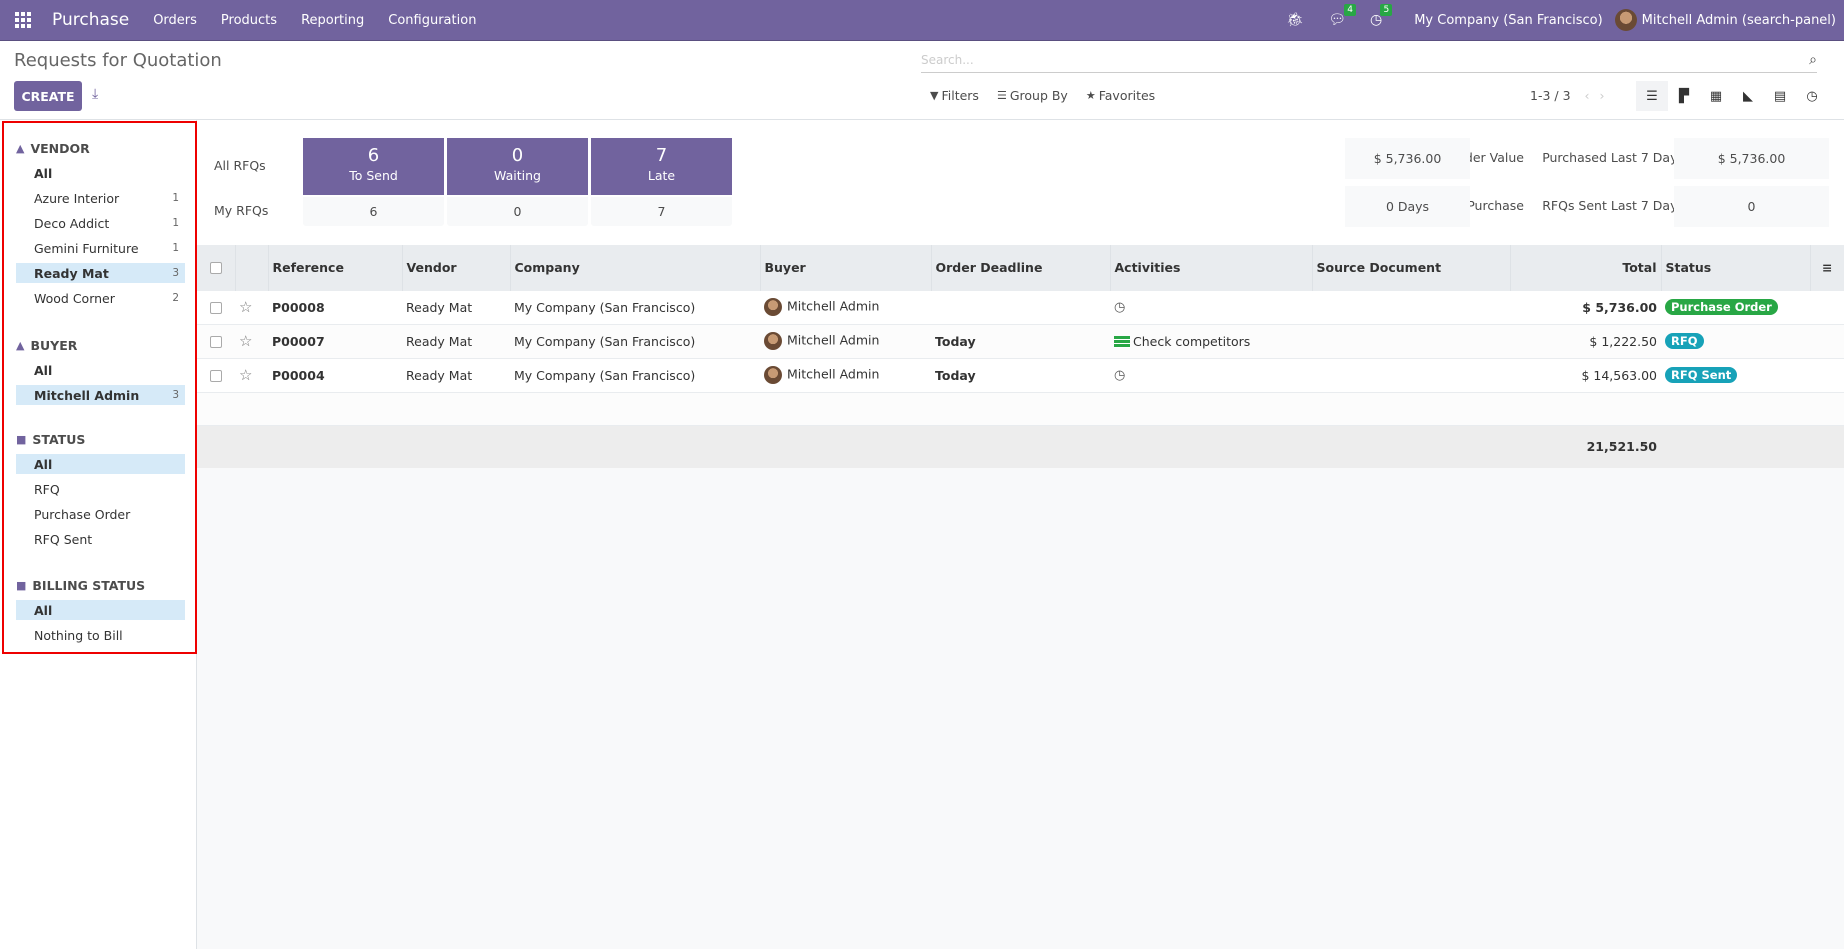 The image size is (1844, 949). I want to click on pager-previous-icon: ‹, so click(1587, 95).